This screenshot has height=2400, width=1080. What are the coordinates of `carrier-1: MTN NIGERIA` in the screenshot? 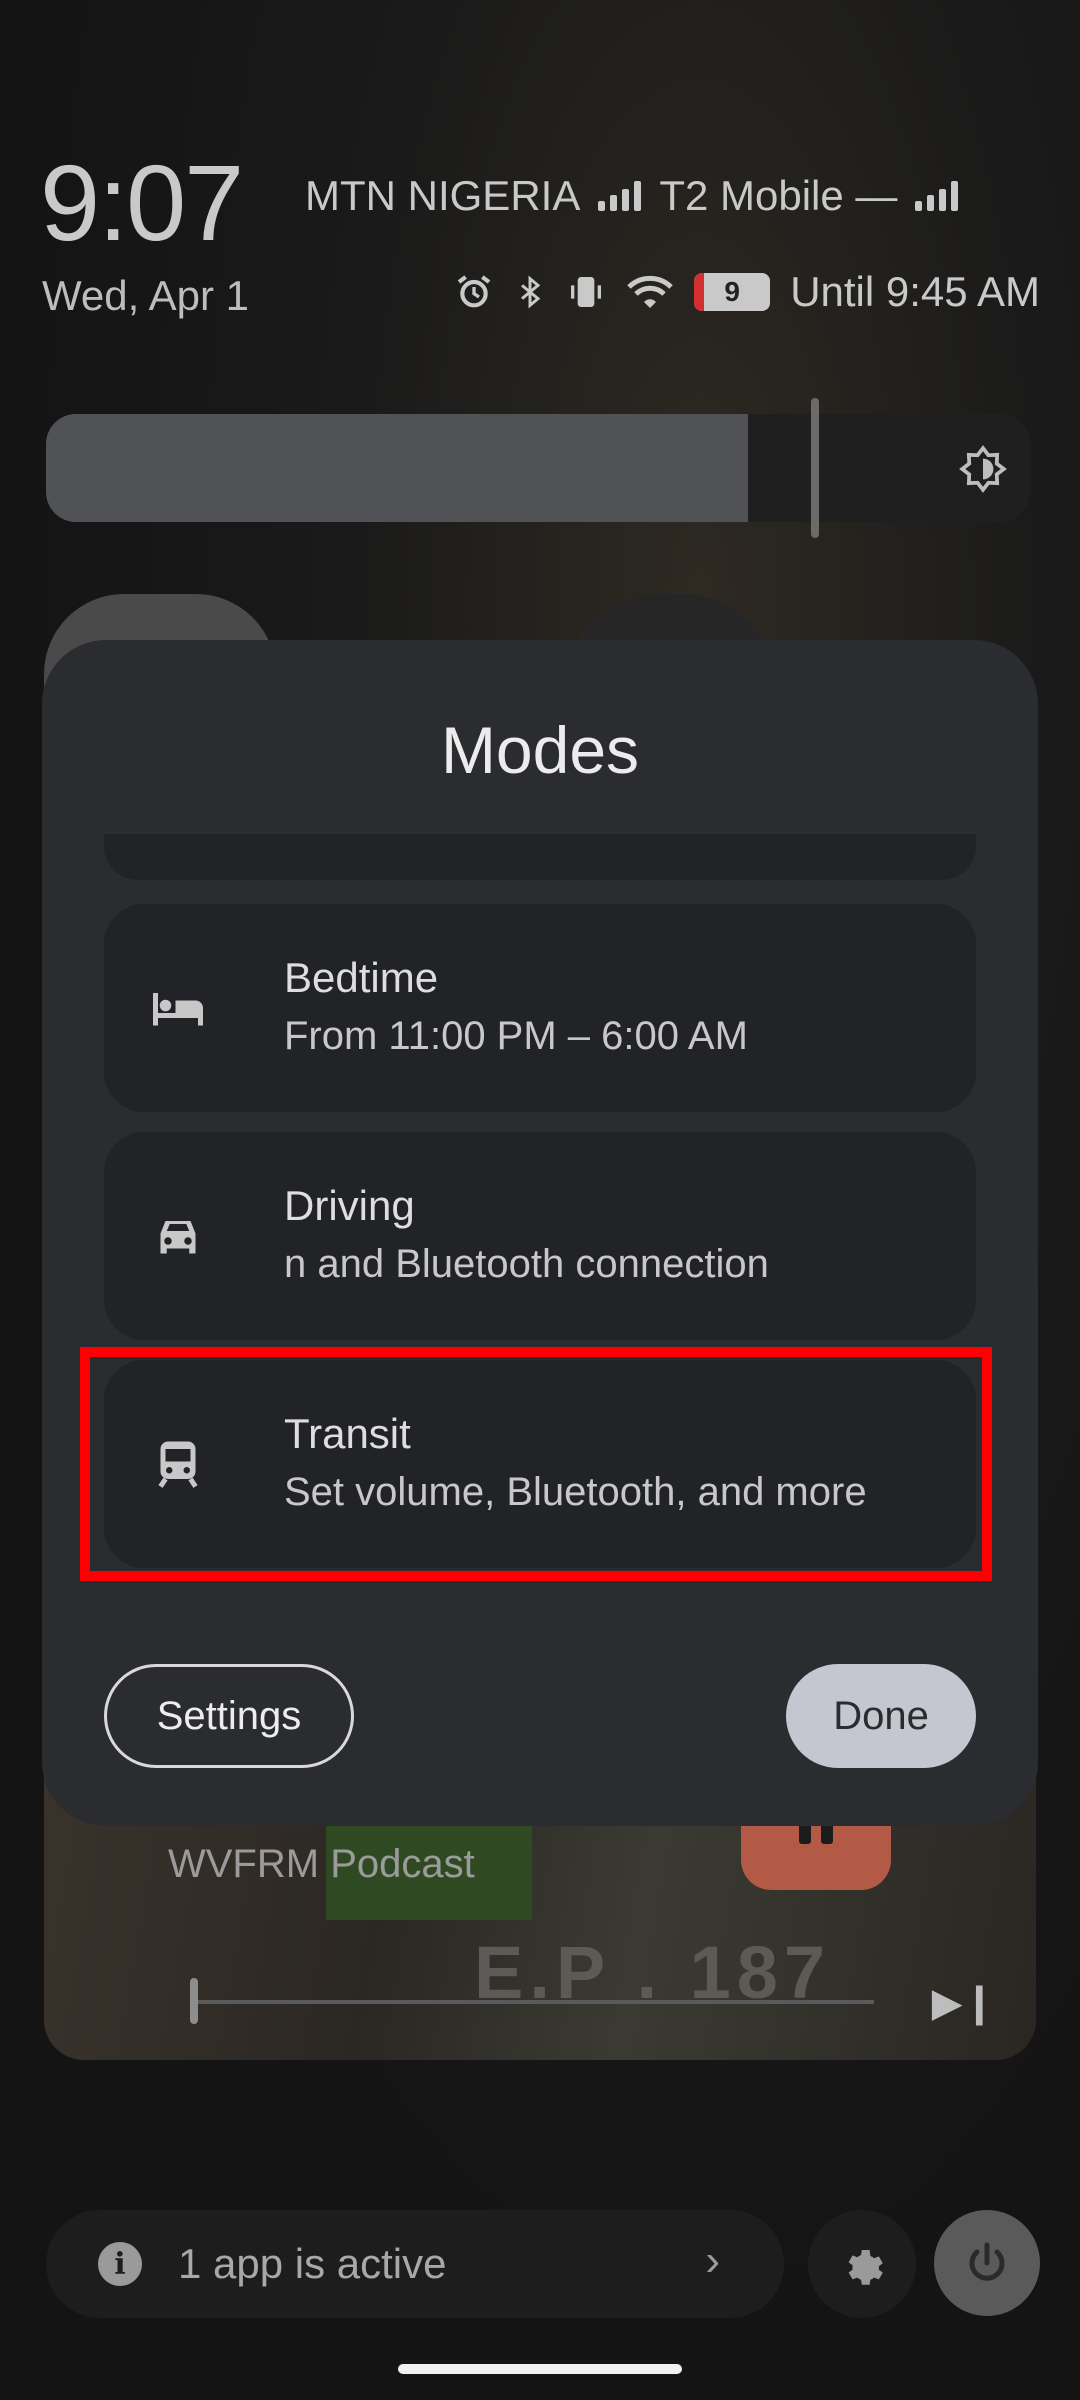 It's located at (443, 195).